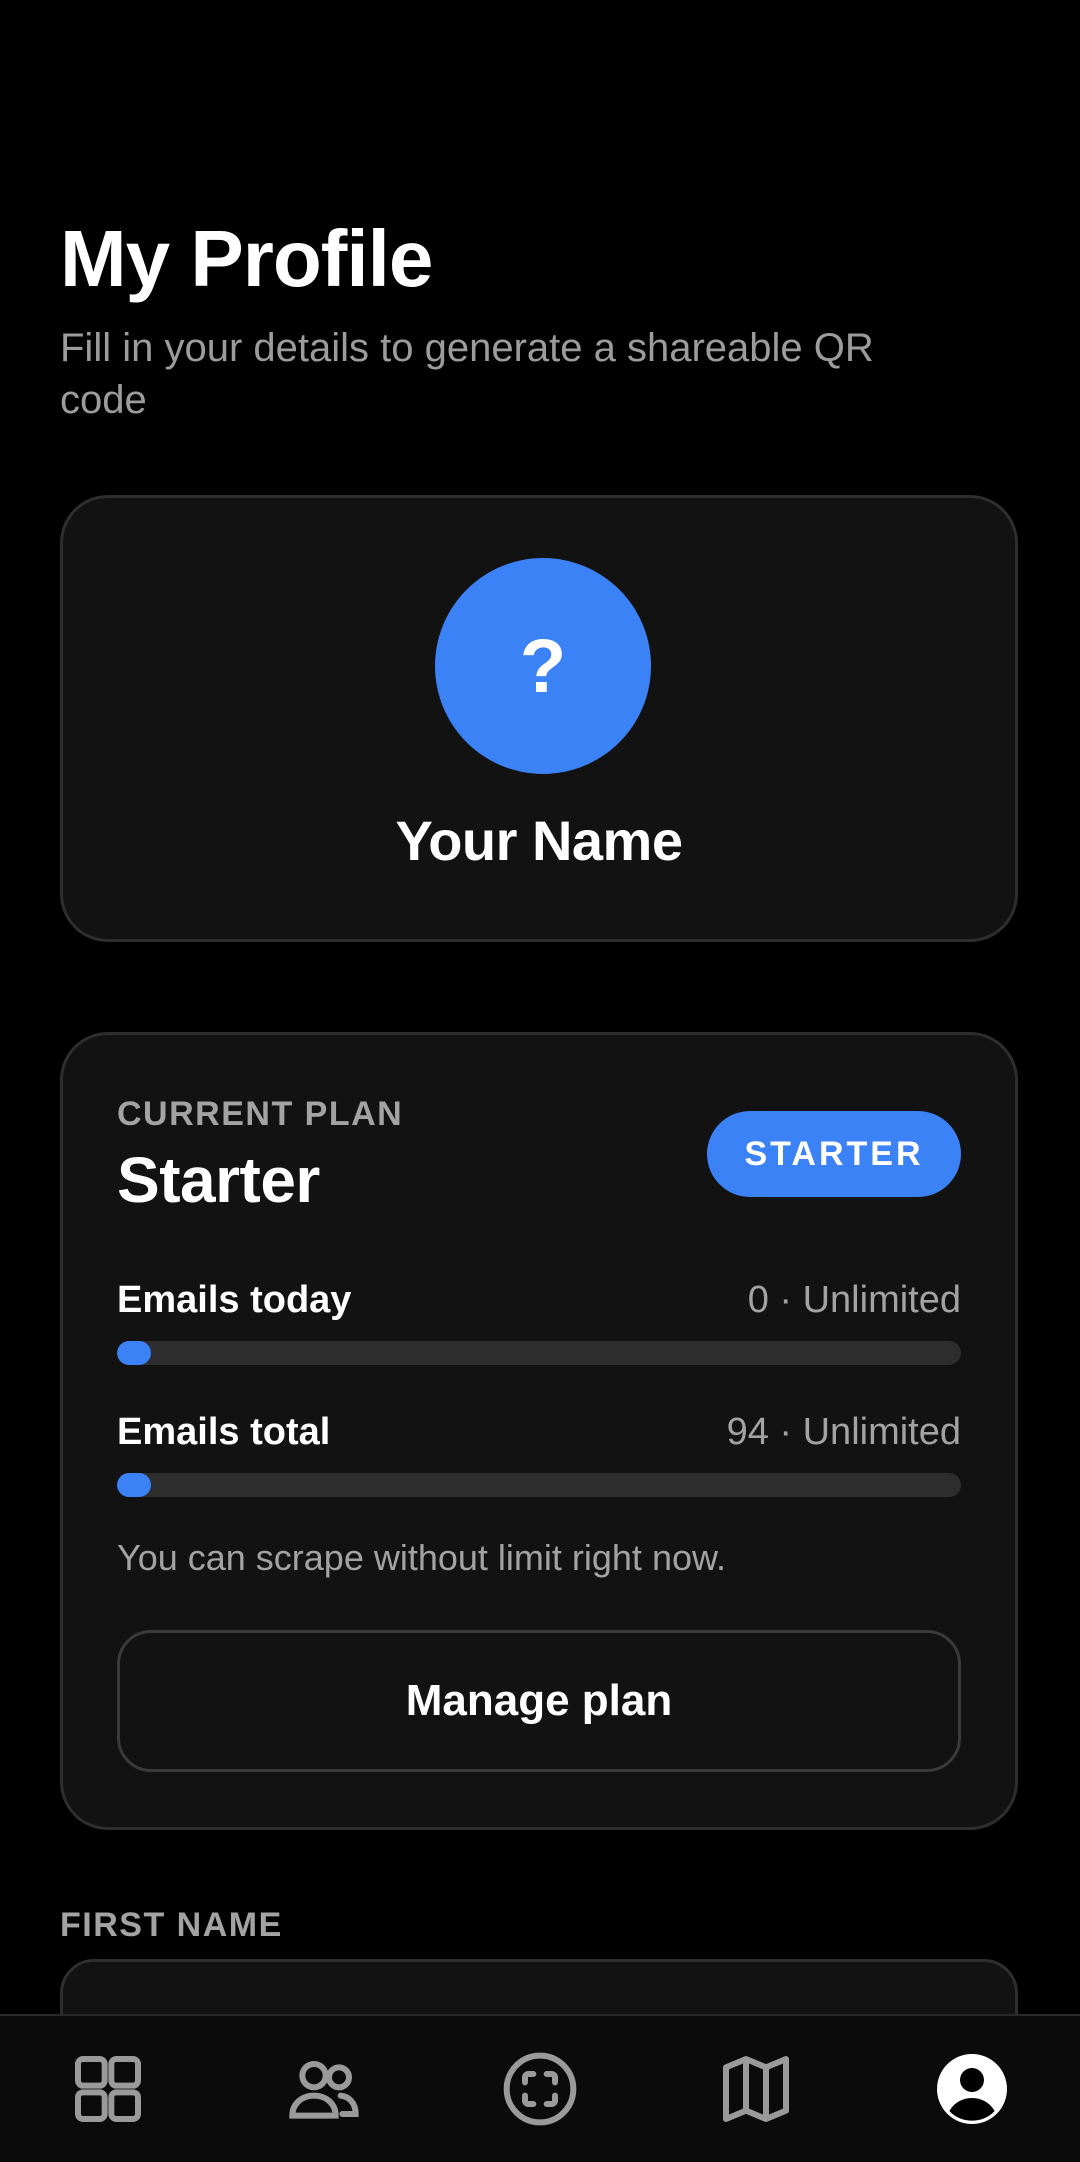  I want to click on profile-name: Your Name, so click(539, 840).